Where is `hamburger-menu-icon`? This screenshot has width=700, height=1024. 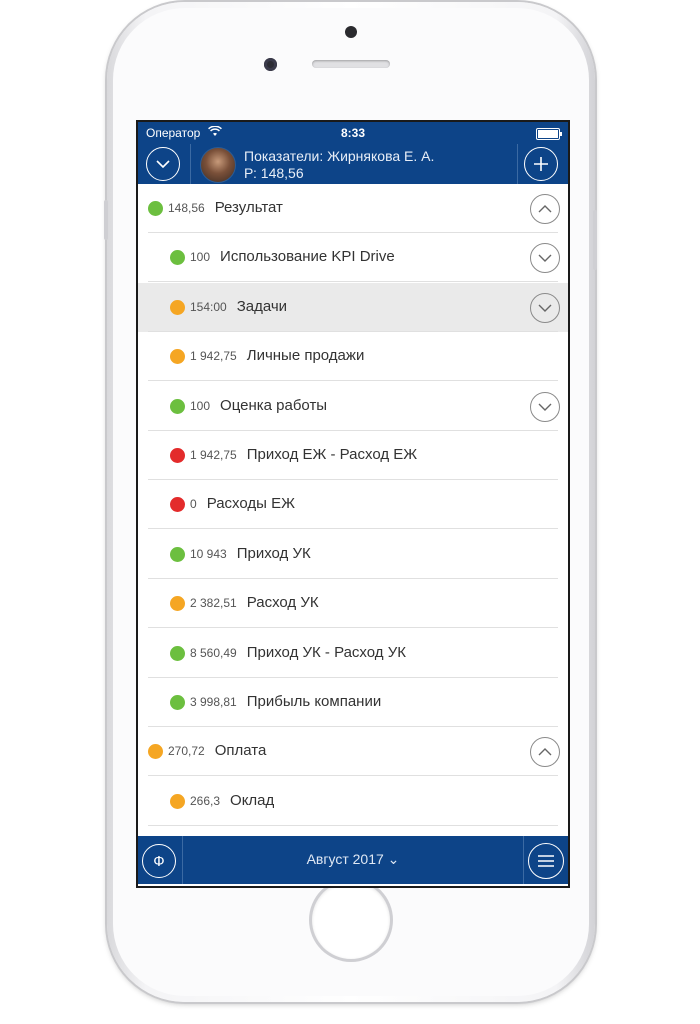
hamburger-menu-icon is located at coordinates (546, 861).